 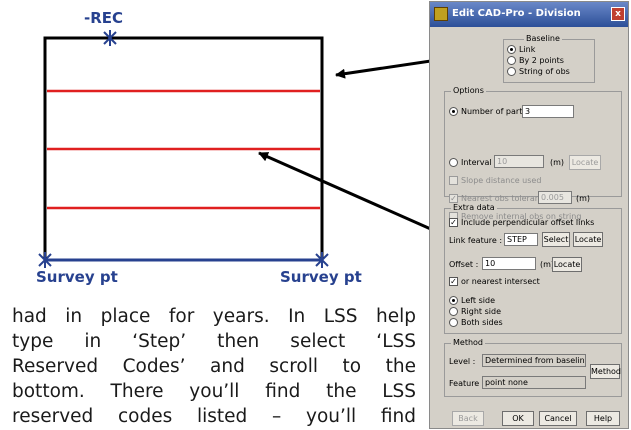 What do you see at coordinates (605, 371) in the screenshot?
I see `method-button: Method` at bounding box center [605, 371].